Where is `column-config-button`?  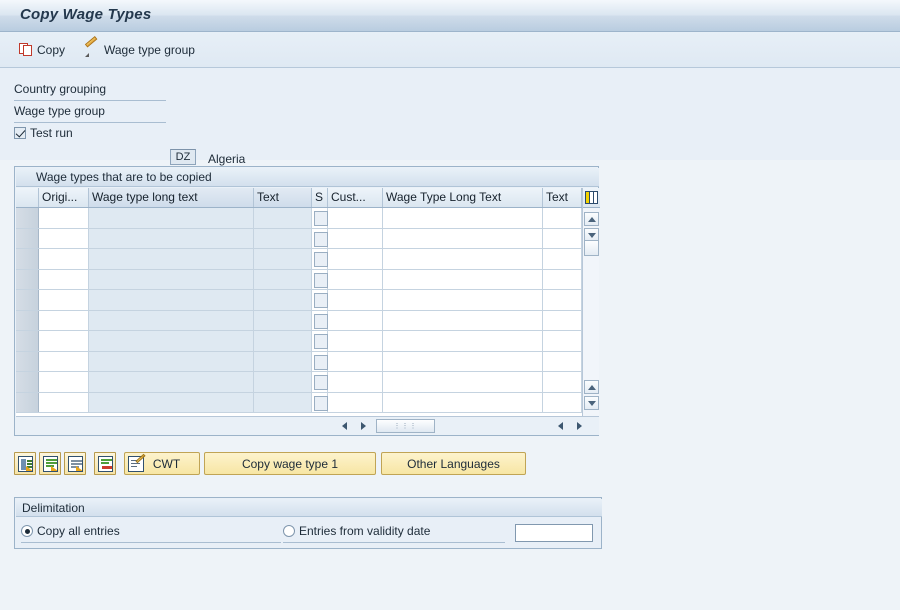 column-config-button is located at coordinates (591, 198).